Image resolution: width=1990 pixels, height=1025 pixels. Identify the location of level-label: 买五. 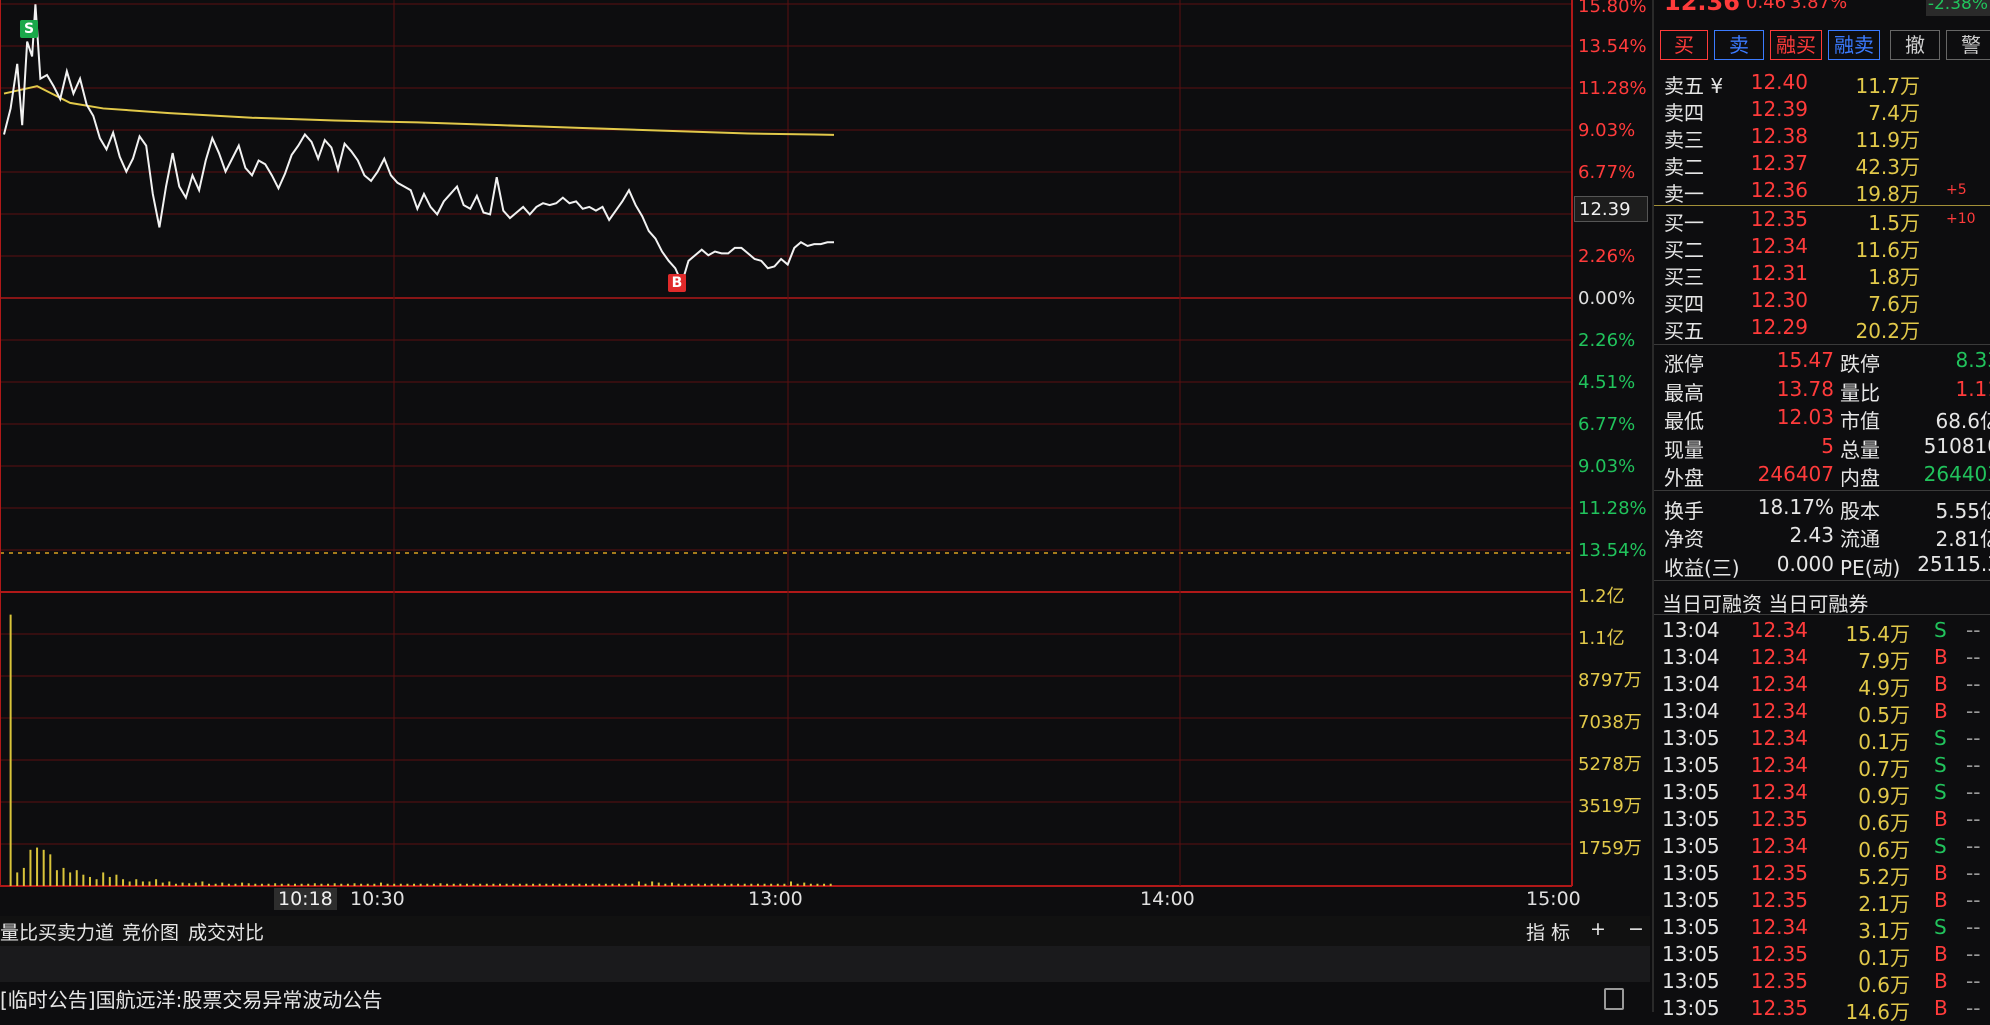
(1684, 331).